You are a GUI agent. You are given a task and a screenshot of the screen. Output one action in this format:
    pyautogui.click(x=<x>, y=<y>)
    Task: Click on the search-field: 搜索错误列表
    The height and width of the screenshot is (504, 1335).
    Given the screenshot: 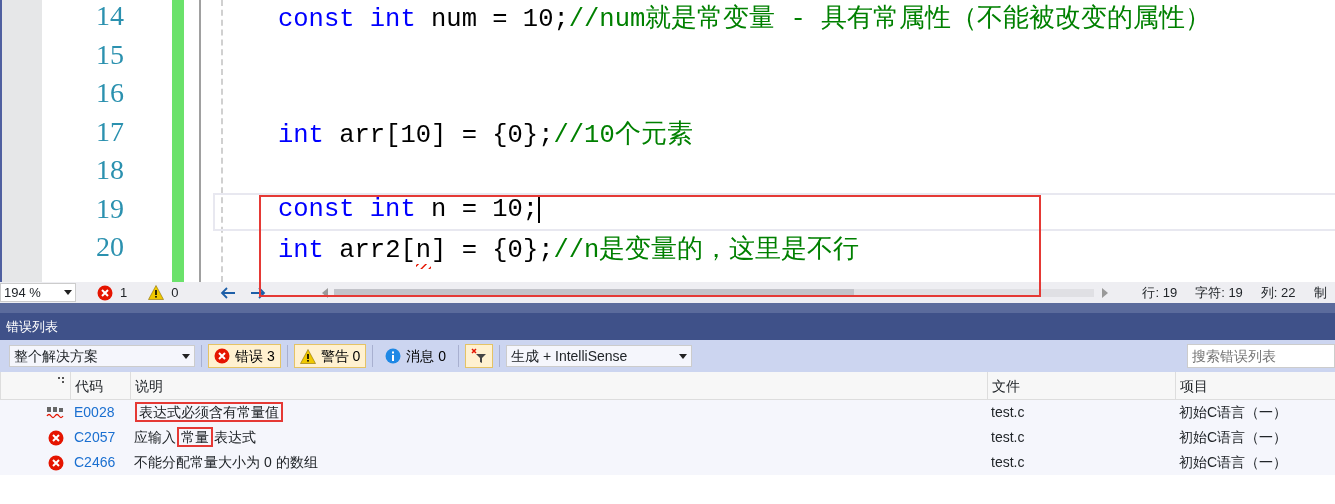 What is the action you would take?
    pyautogui.click(x=1261, y=356)
    